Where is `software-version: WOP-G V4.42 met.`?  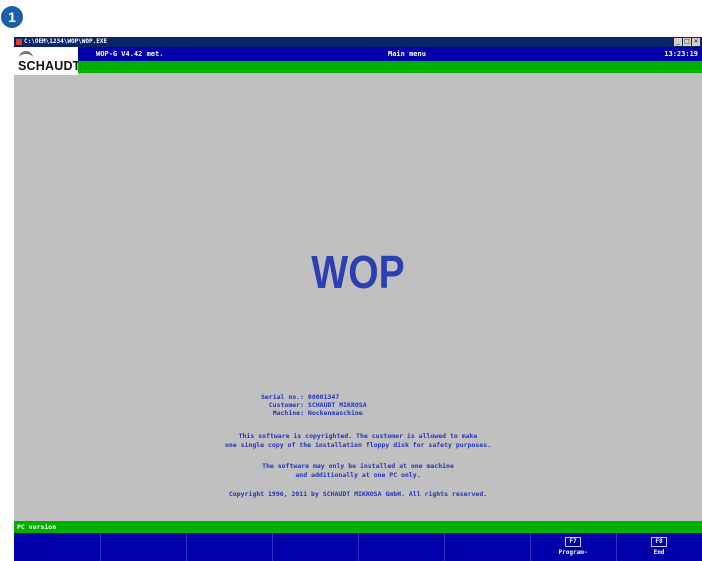 software-version: WOP-G V4.42 met. is located at coordinates (130, 54).